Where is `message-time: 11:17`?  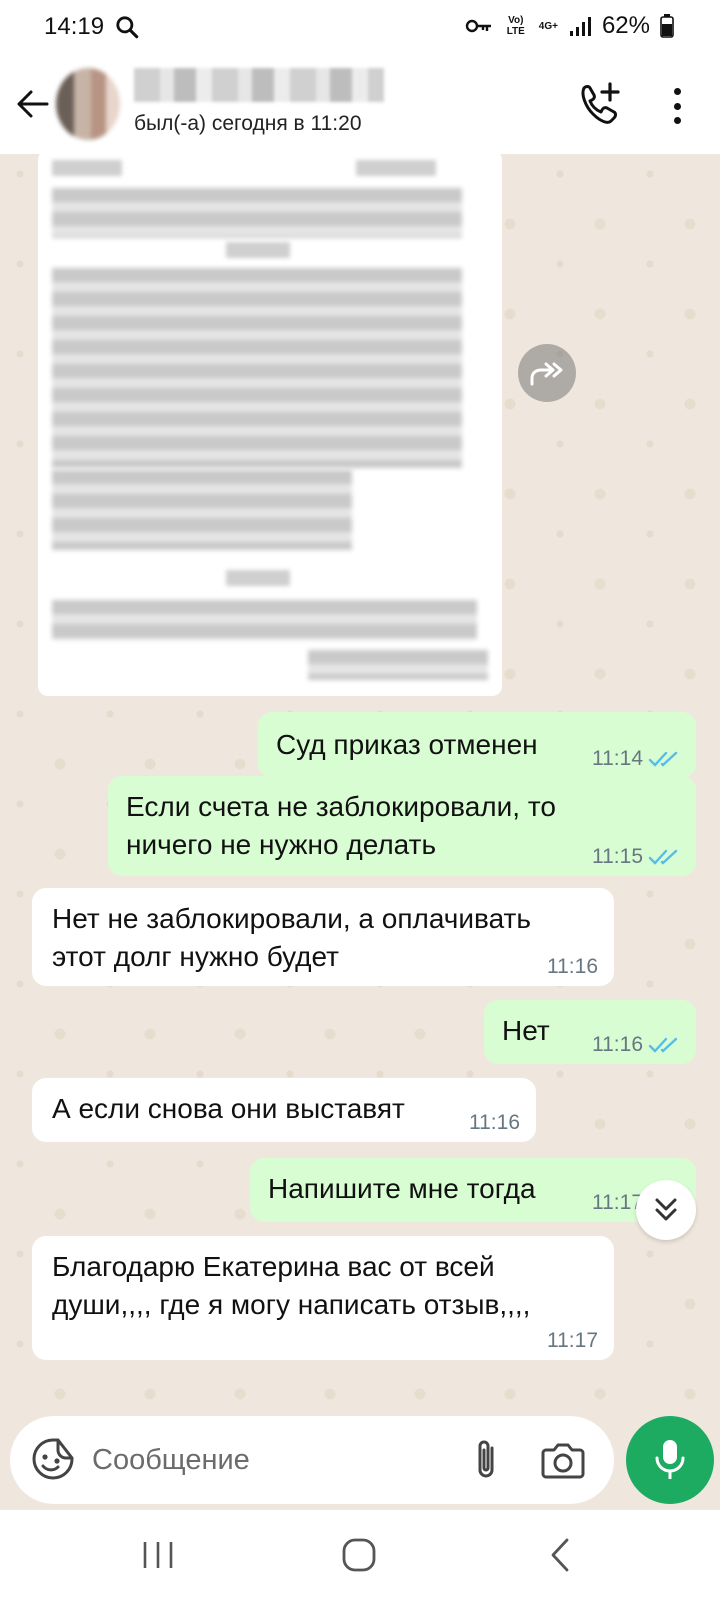
message-time: 11:17 is located at coordinates (572, 1340).